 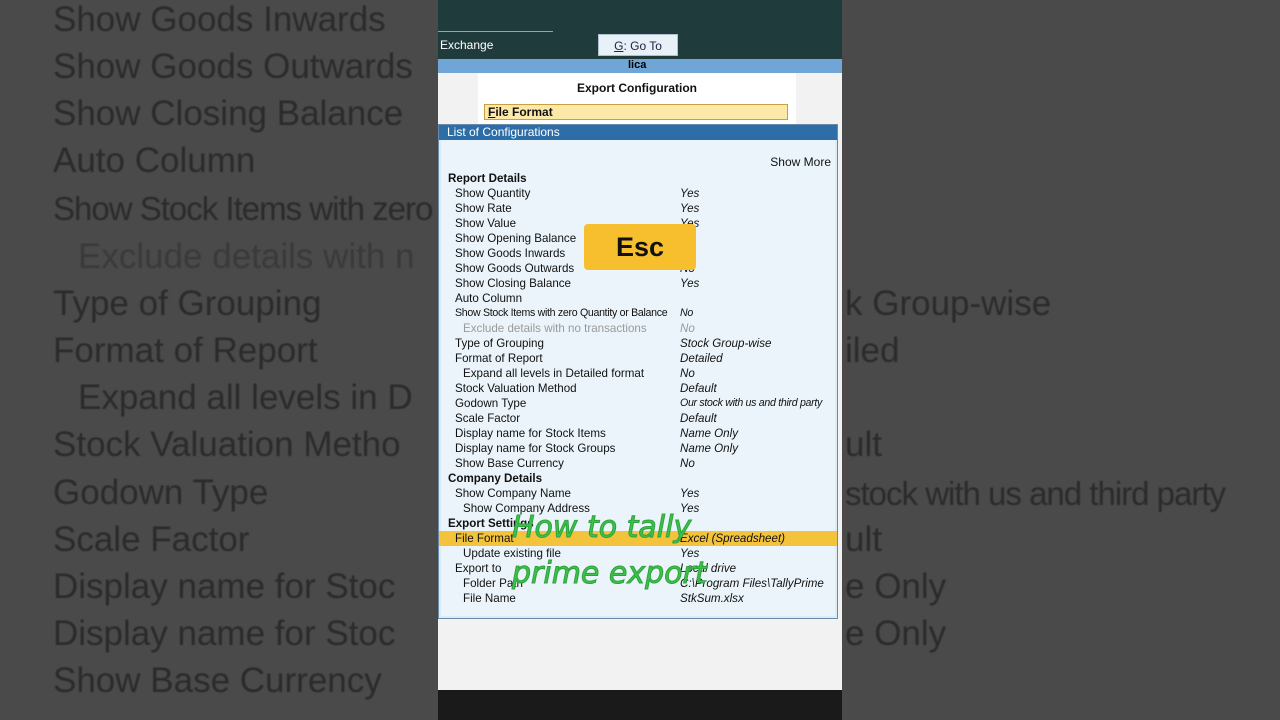 I want to click on config-row-show-quantity: Show Quantity Yes, so click(x=638, y=193).